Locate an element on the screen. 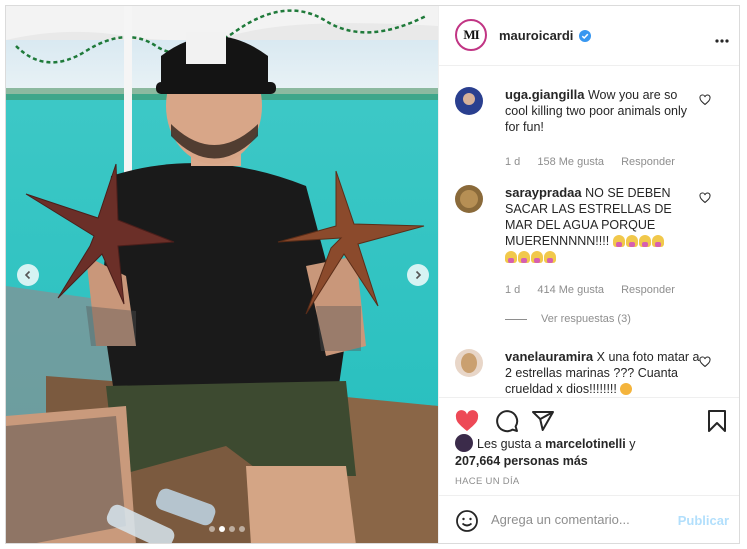  action-bar is located at coordinates (589, 415).